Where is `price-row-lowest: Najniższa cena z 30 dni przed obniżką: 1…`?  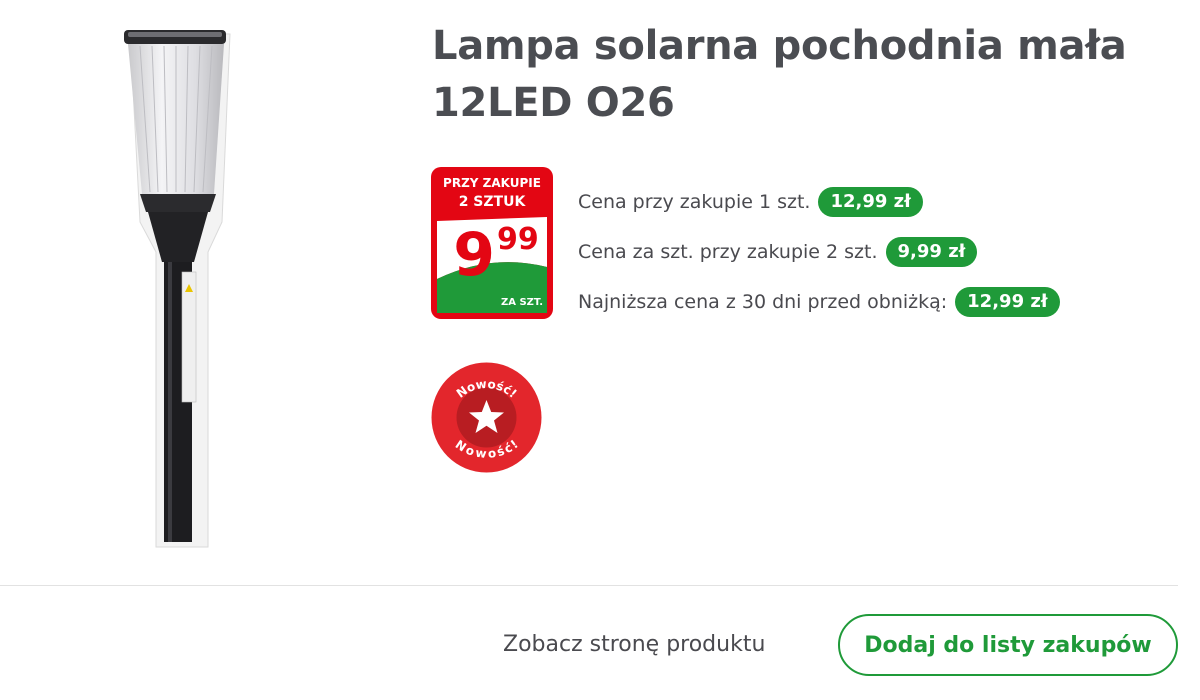 price-row-lowest: Najniższa cena z 30 dni przed obniżką: 1… is located at coordinates (819, 302).